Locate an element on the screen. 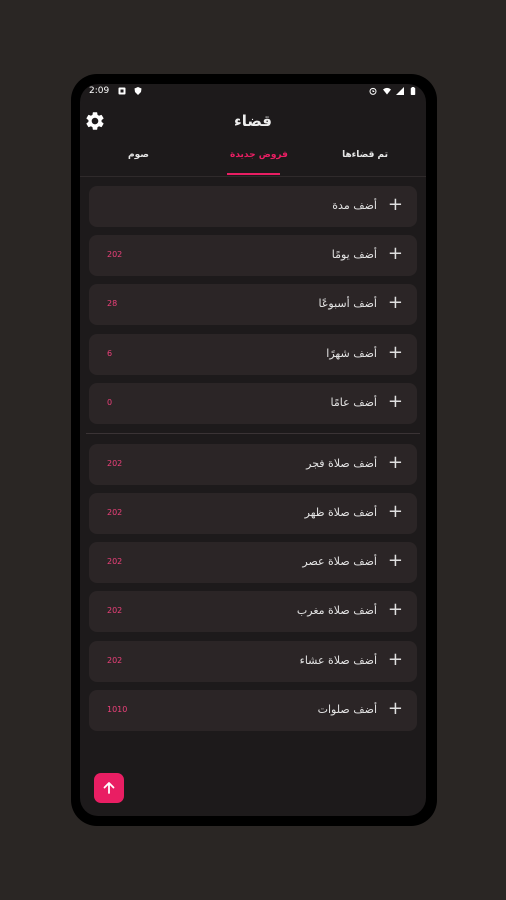 Image resolution: width=506 pixels, height=900 pixels. add-week-card: + أضف أسبوعًا 28 is located at coordinates (253, 304).